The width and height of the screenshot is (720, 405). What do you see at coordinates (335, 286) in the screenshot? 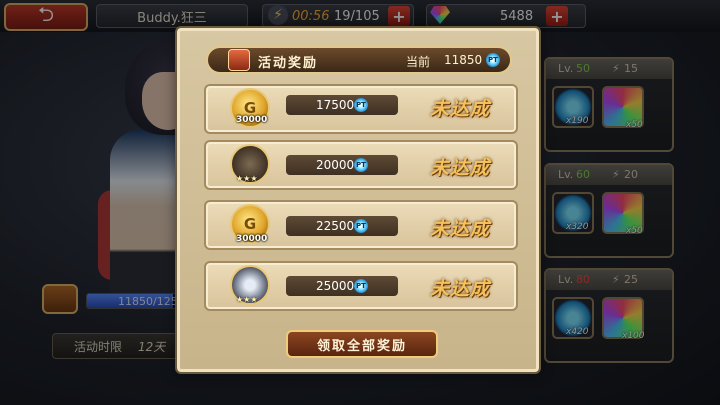
I see `requirement-value: 25000` at bounding box center [335, 286].